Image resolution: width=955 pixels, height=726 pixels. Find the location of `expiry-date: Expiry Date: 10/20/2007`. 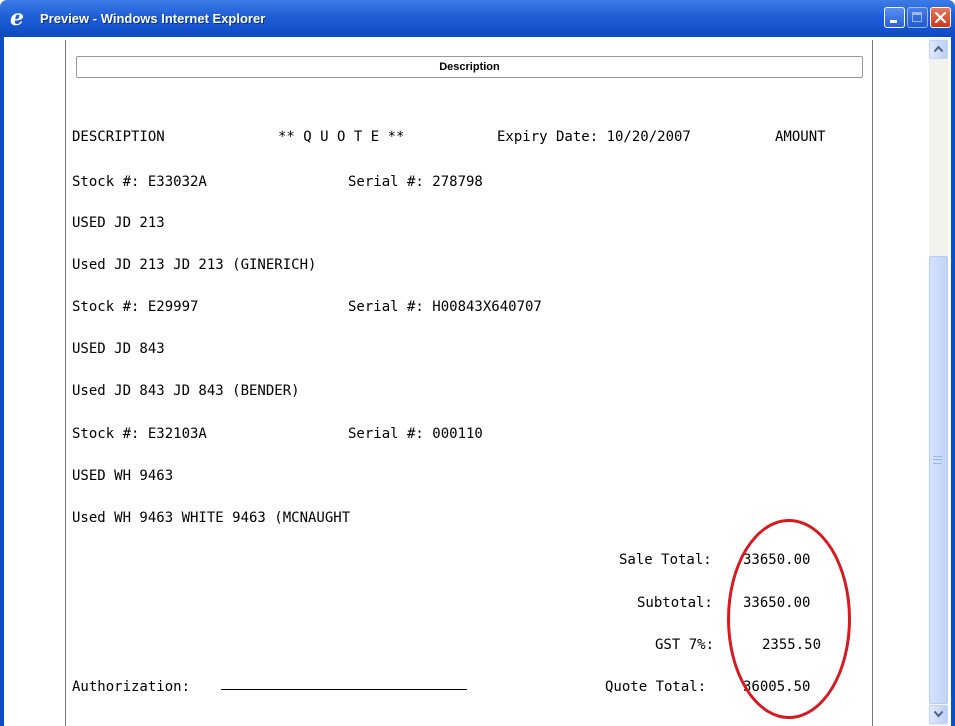

expiry-date: Expiry Date: 10/20/2007 is located at coordinates (594, 137).